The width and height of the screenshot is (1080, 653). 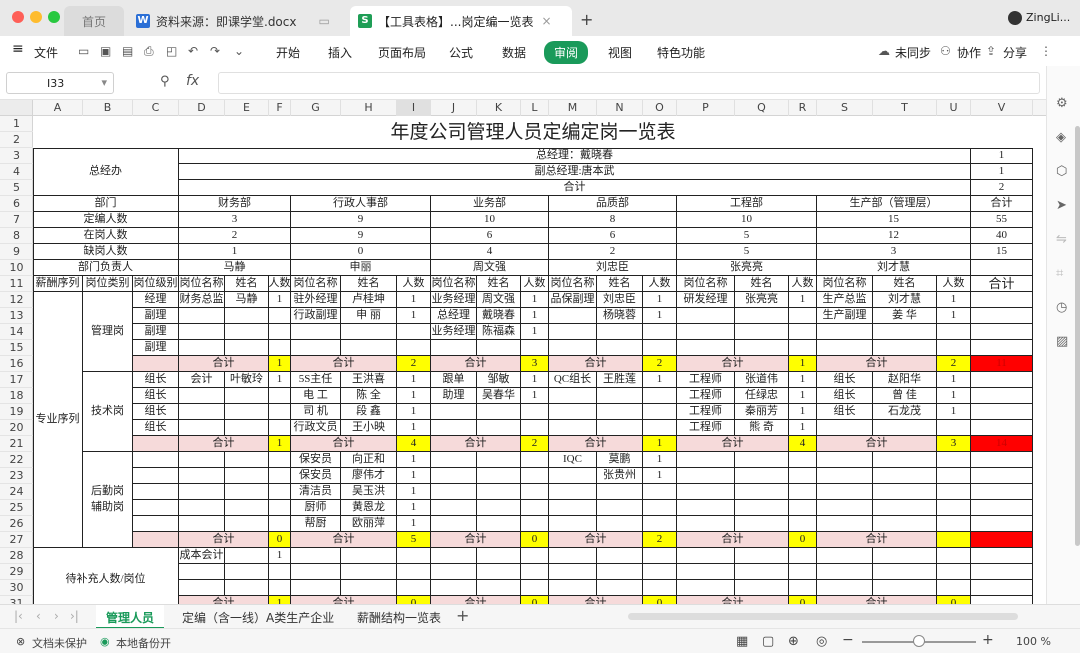 What do you see at coordinates (803, 444) in the screenshot?
I see `subtotal-value: 4` at bounding box center [803, 444].